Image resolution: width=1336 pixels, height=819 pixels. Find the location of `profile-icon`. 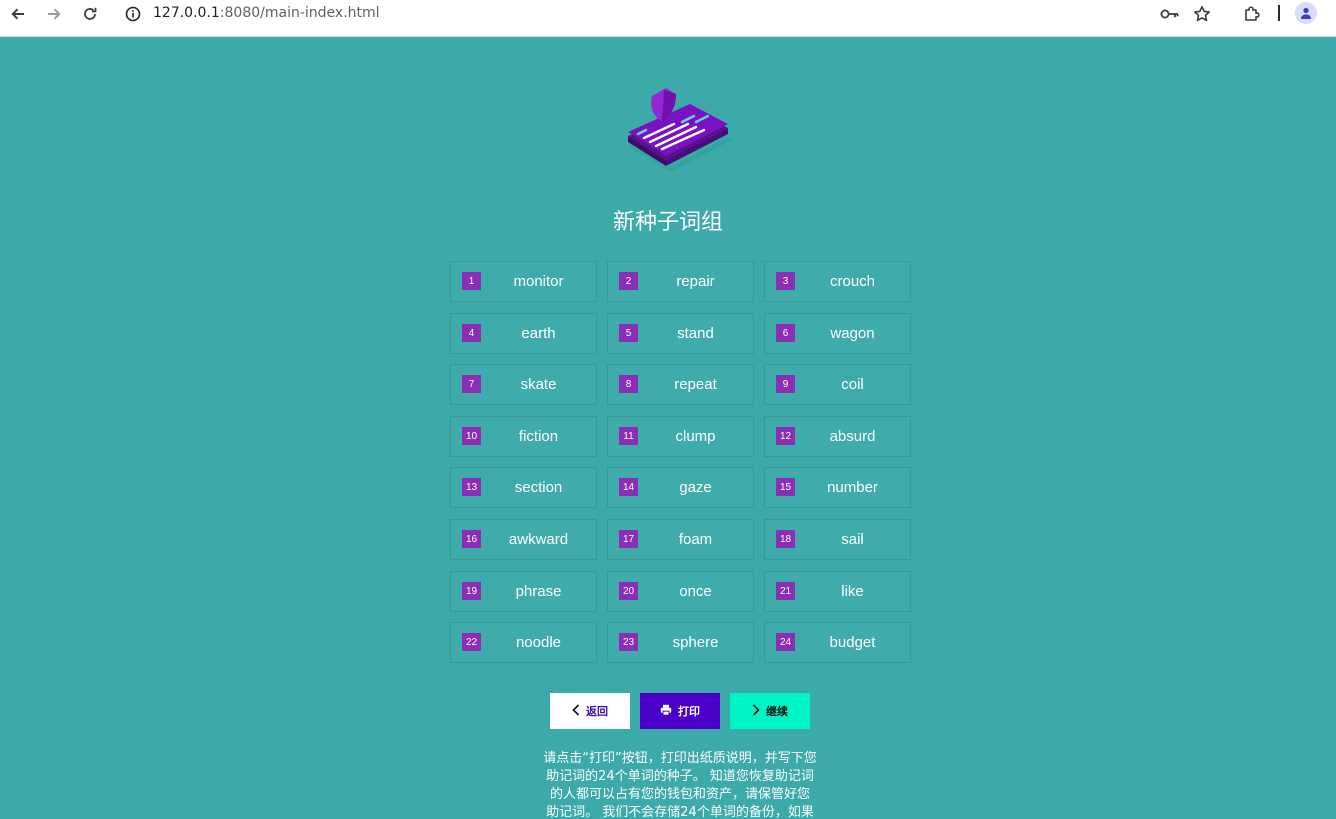

profile-icon is located at coordinates (1306, 13).